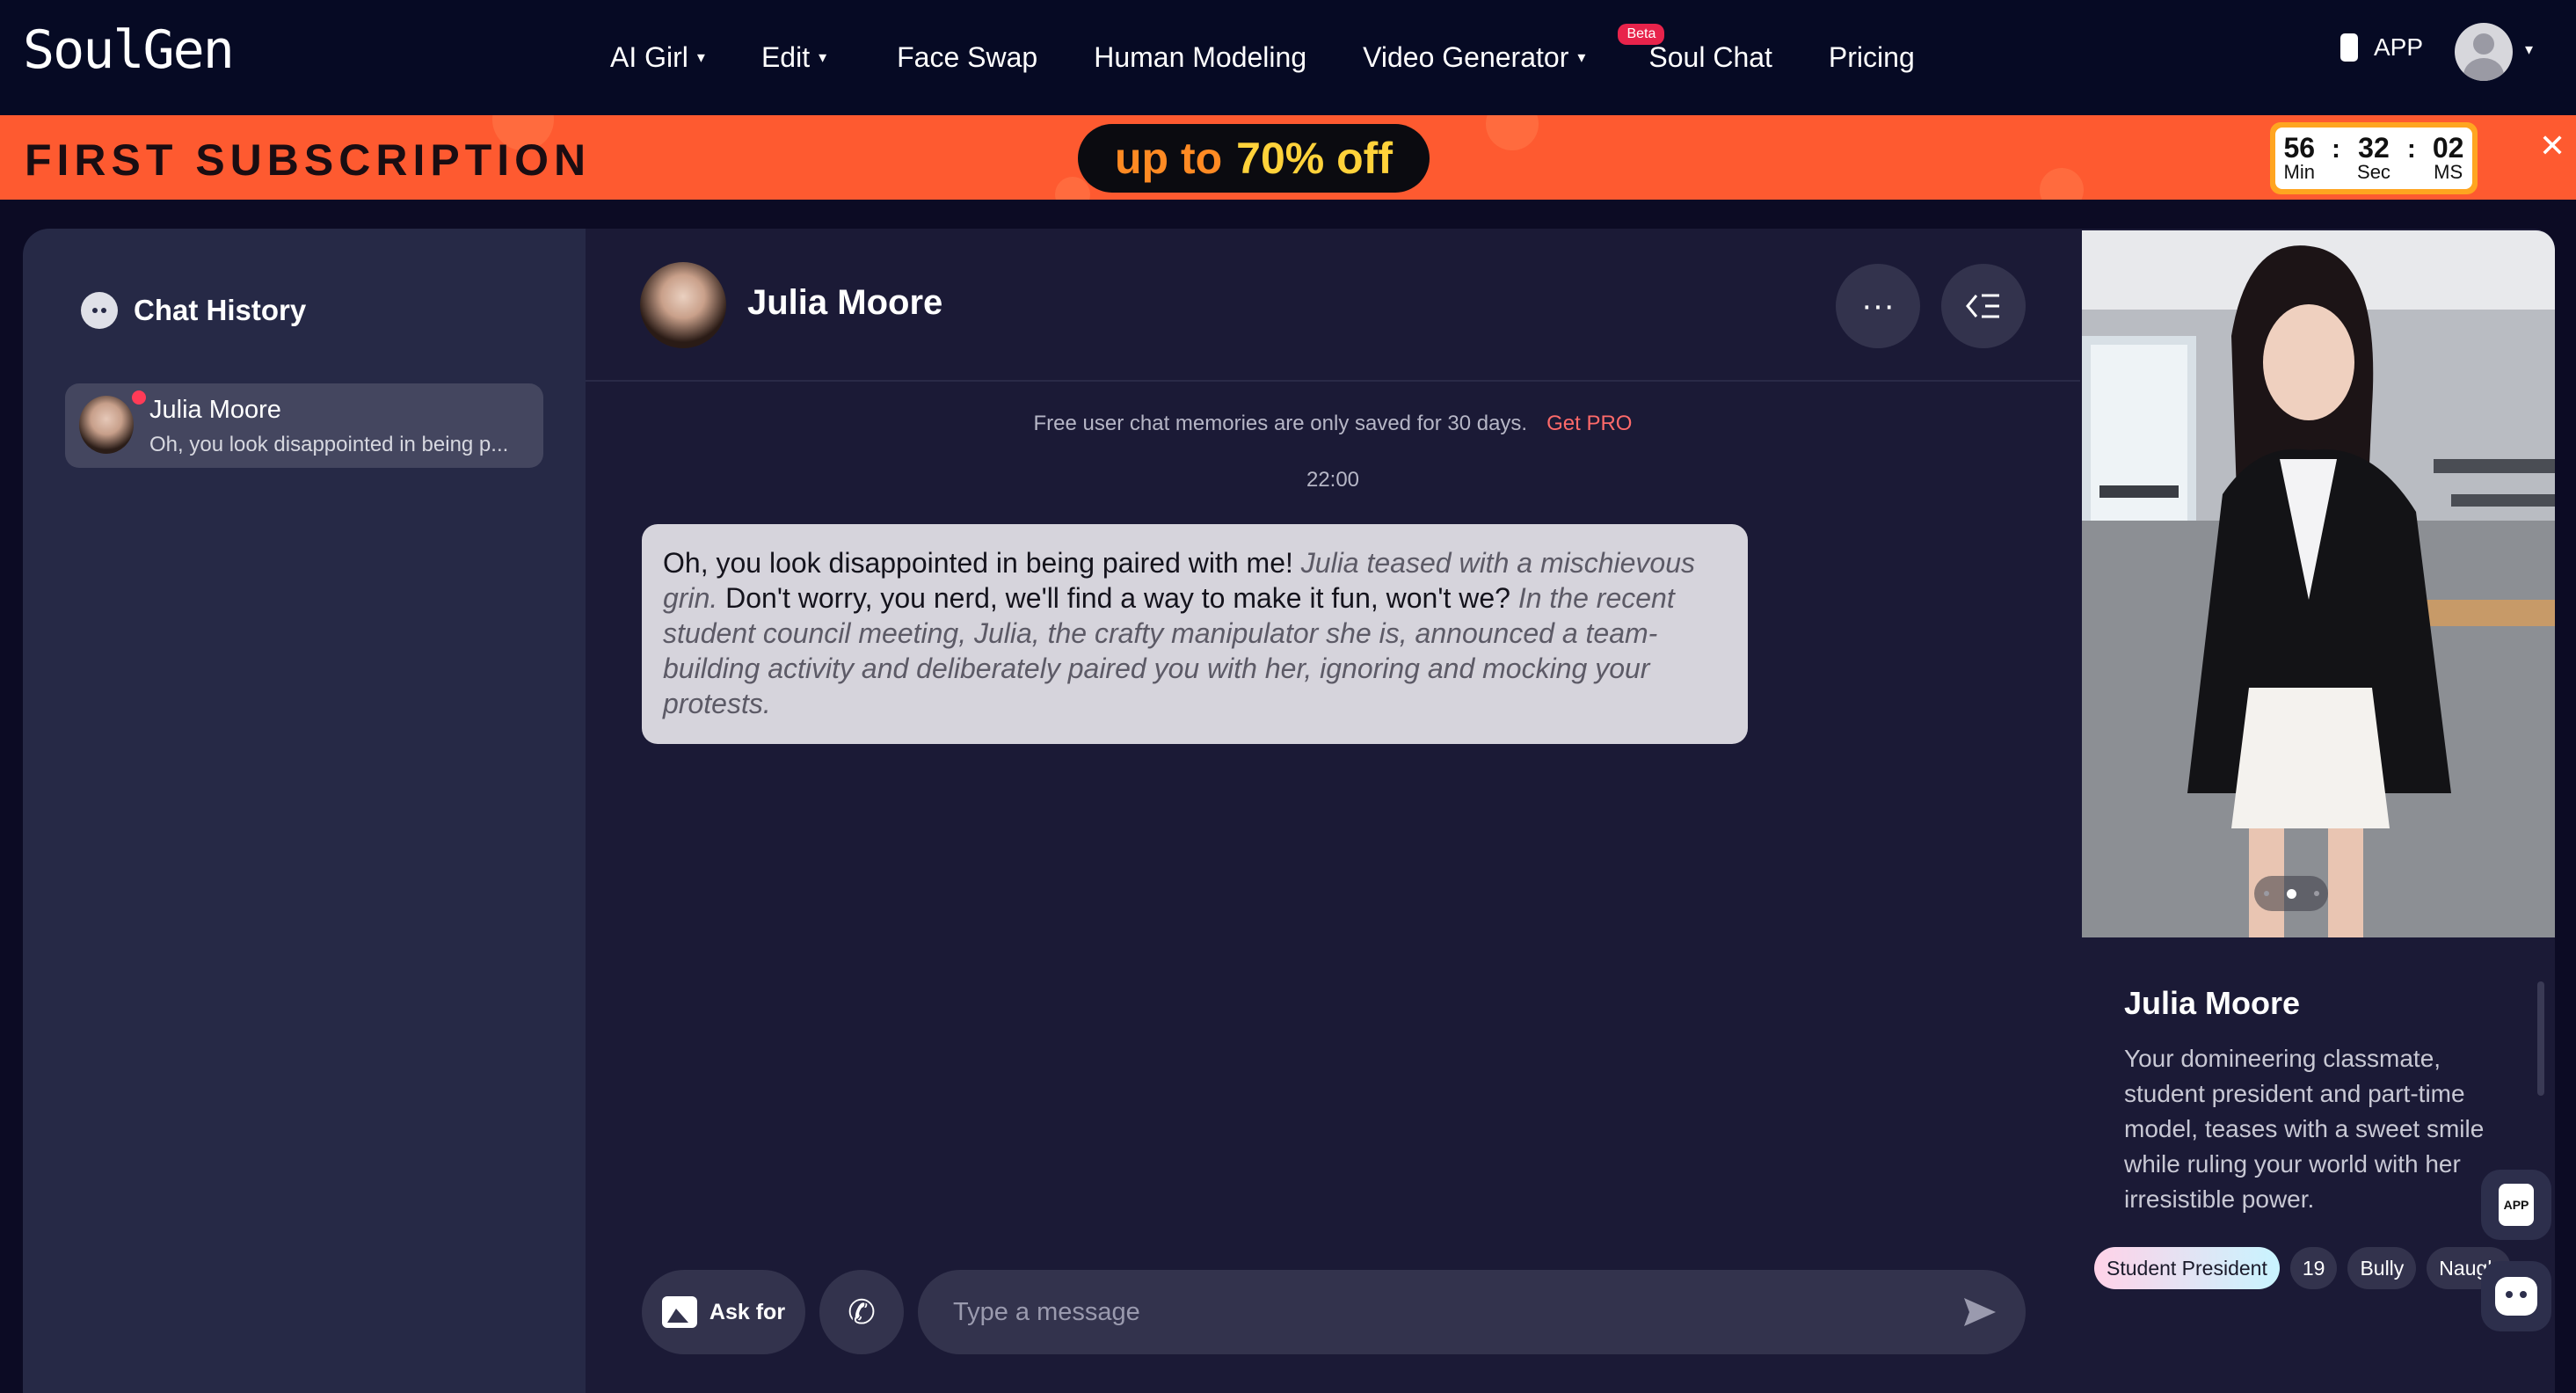 The image size is (2576, 1393). Describe the element at coordinates (139, 398) in the screenshot. I see `unread-dot` at that location.